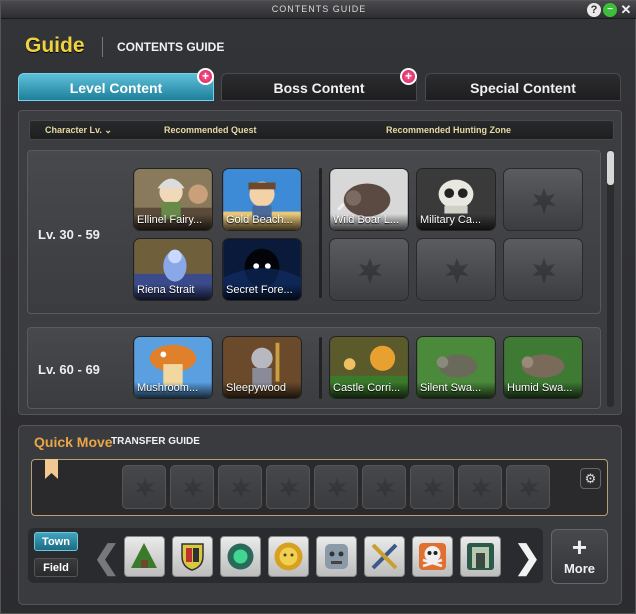 This screenshot has height=614, width=636. Describe the element at coordinates (319, 87) in the screenshot. I see `tab-boss-content: Boss Content` at that location.